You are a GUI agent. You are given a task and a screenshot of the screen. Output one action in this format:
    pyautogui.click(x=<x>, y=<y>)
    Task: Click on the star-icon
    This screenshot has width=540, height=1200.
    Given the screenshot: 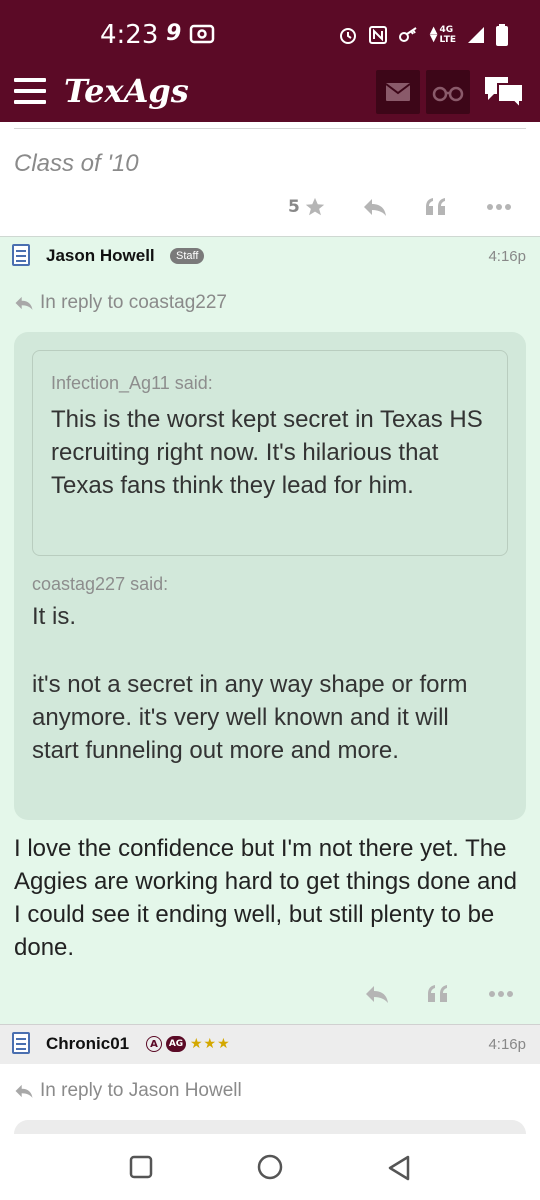 What is the action you would take?
    pyautogui.click(x=315, y=206)
    